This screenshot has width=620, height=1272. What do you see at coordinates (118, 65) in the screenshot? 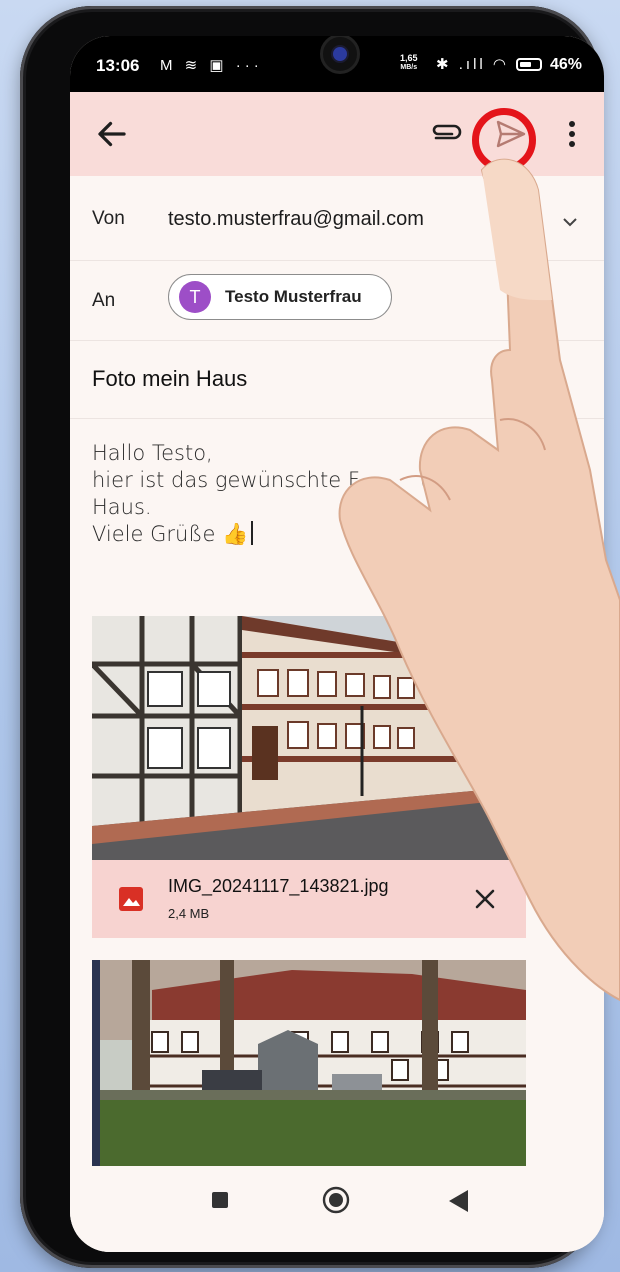
I see `status-time: 13:06` at bounding box center [118, 65].